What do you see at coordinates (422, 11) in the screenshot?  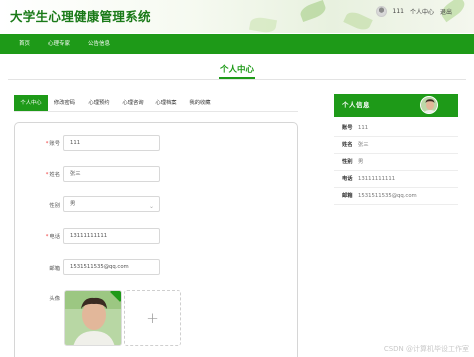 I see `user-center-link: 个人中心` at bounding box center [422, 11].